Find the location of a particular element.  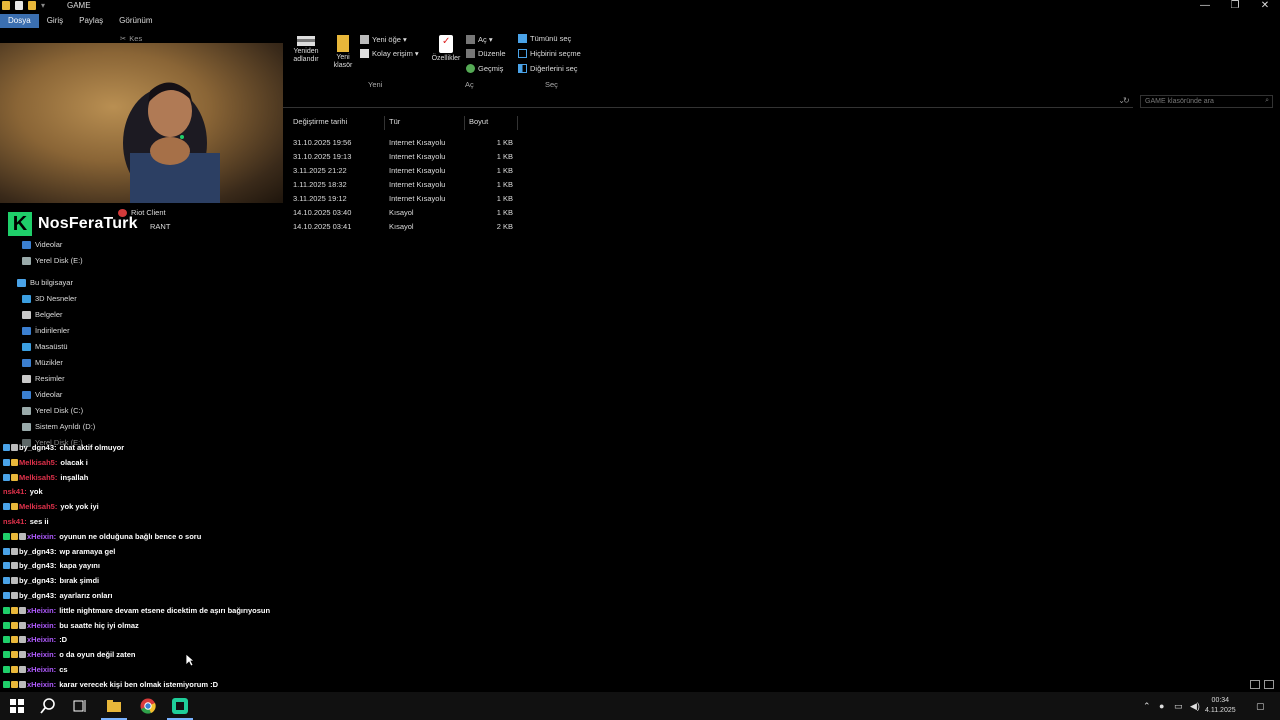

window-title: GAME is located at coordinates (79, 5).